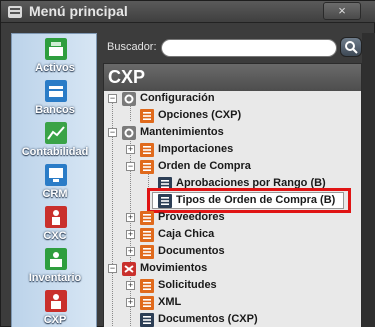 This screenshot has height=327, width=375. Describe the element at coordinates (191, 251) in the screenshot. I see `tree-node-label: Documentos` at that location.